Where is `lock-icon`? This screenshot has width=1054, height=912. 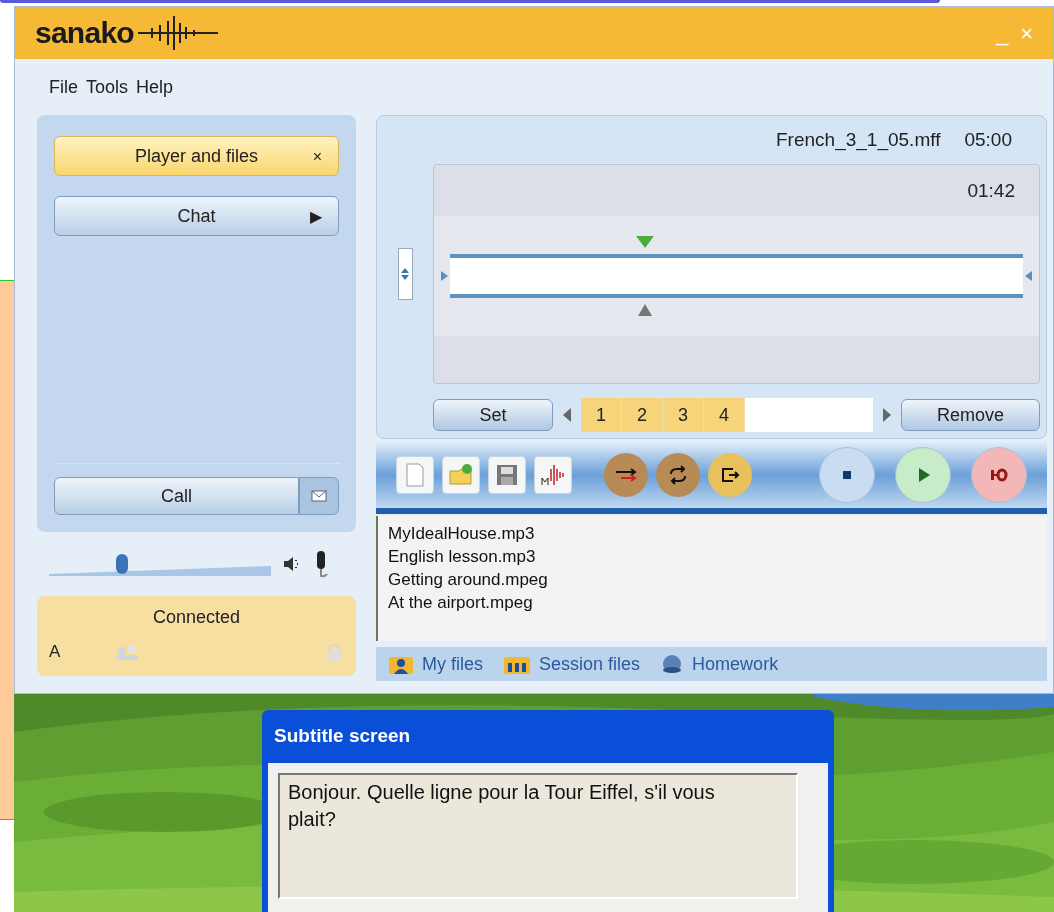 lock-icon is located at coordinates (334, 651).